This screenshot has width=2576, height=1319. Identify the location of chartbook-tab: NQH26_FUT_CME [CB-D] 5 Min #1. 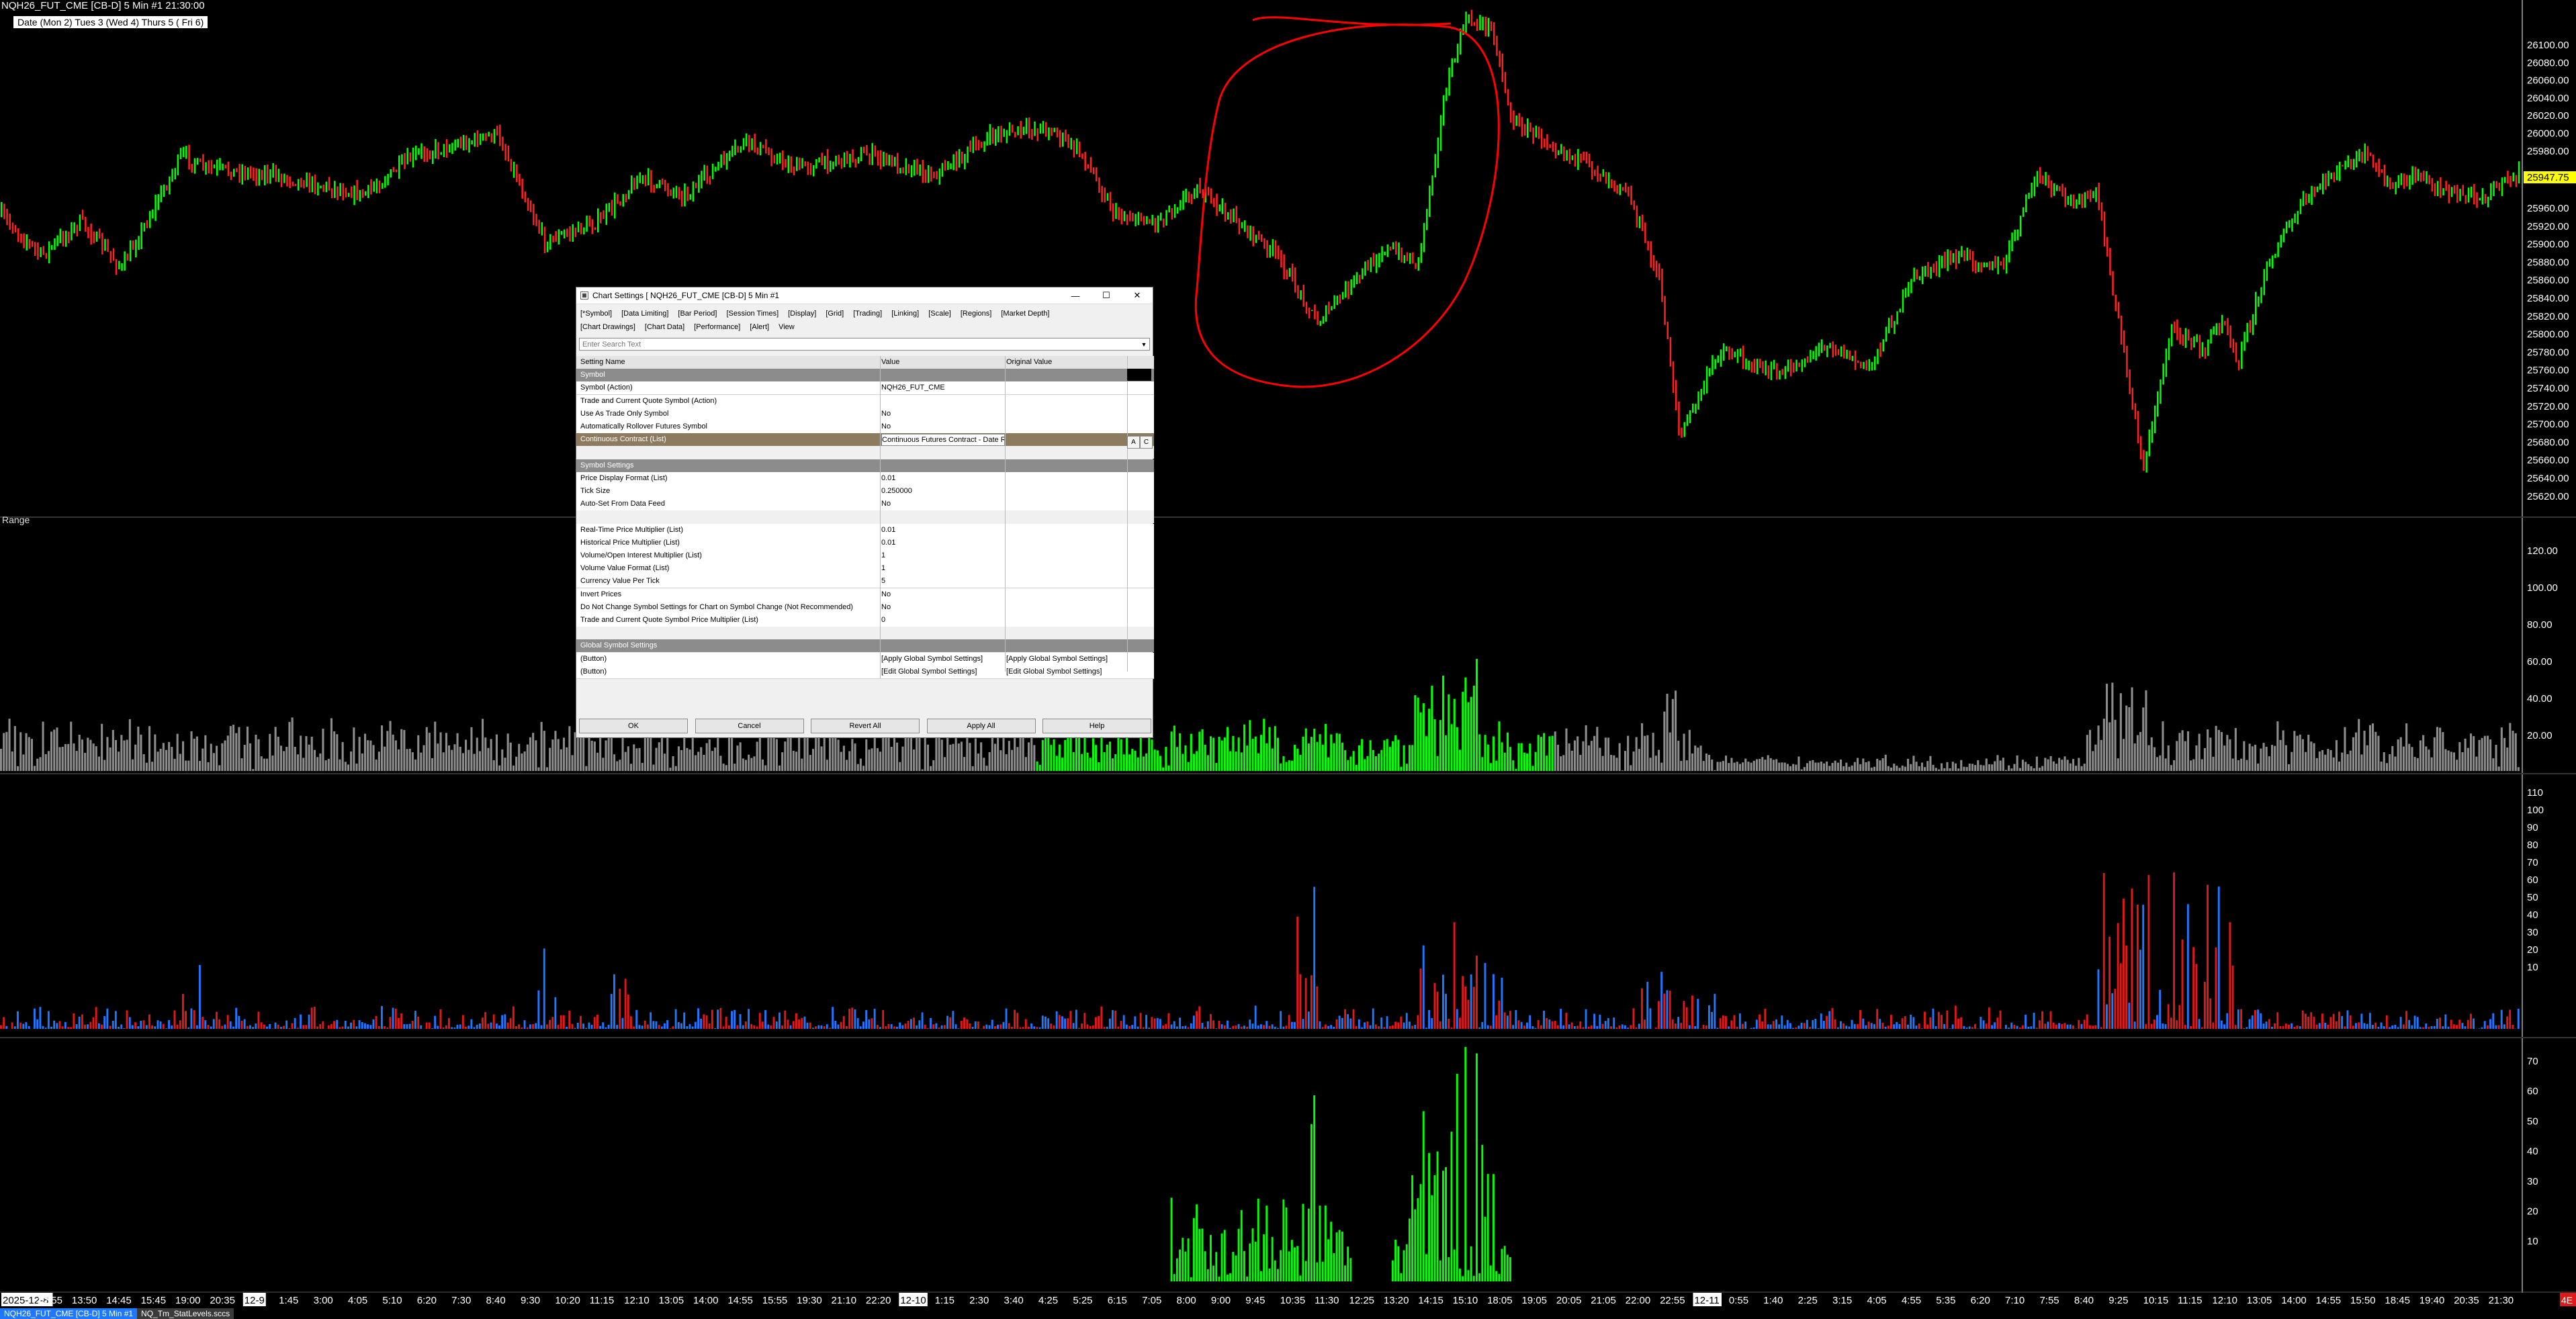
(69, 1313).